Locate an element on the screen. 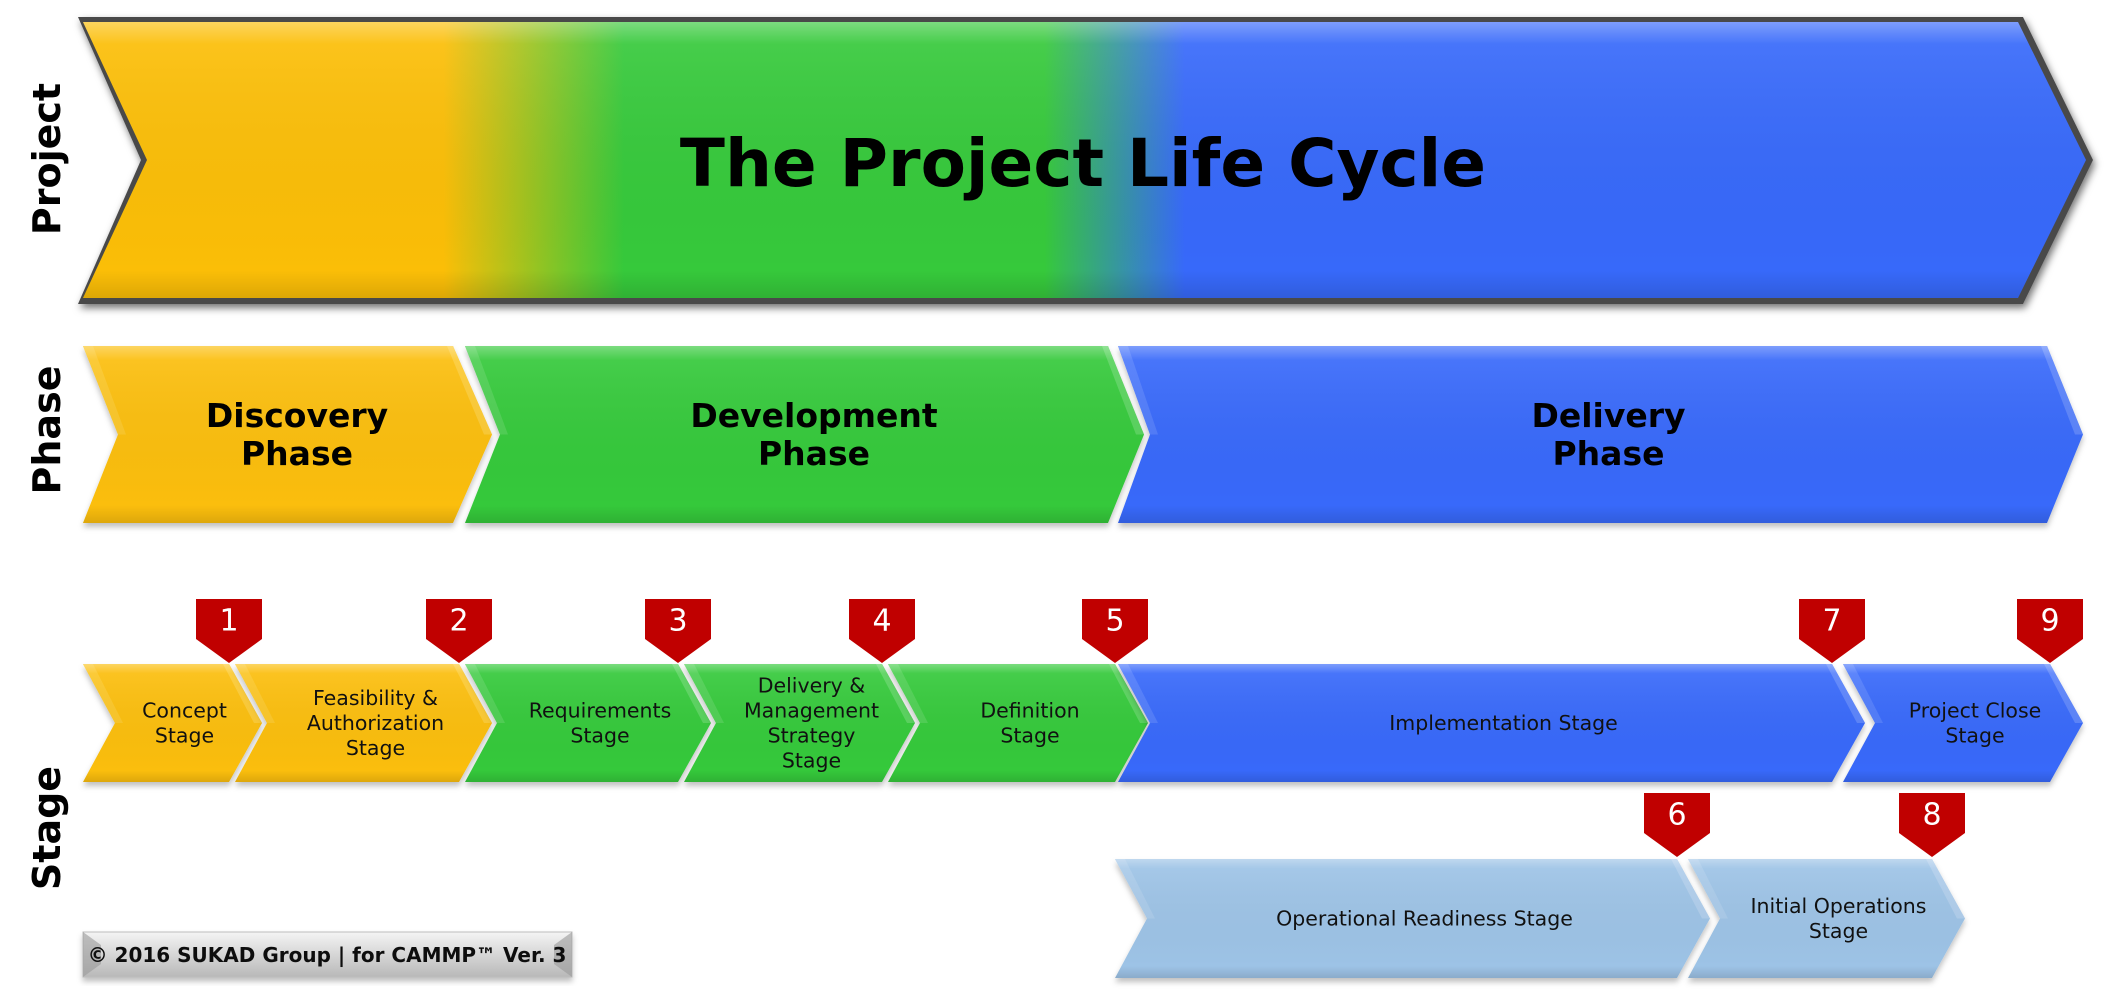 This screenshot has width=2110, height=999. stage-requirements-label-line: Stage is located at coordinates (599, 736).